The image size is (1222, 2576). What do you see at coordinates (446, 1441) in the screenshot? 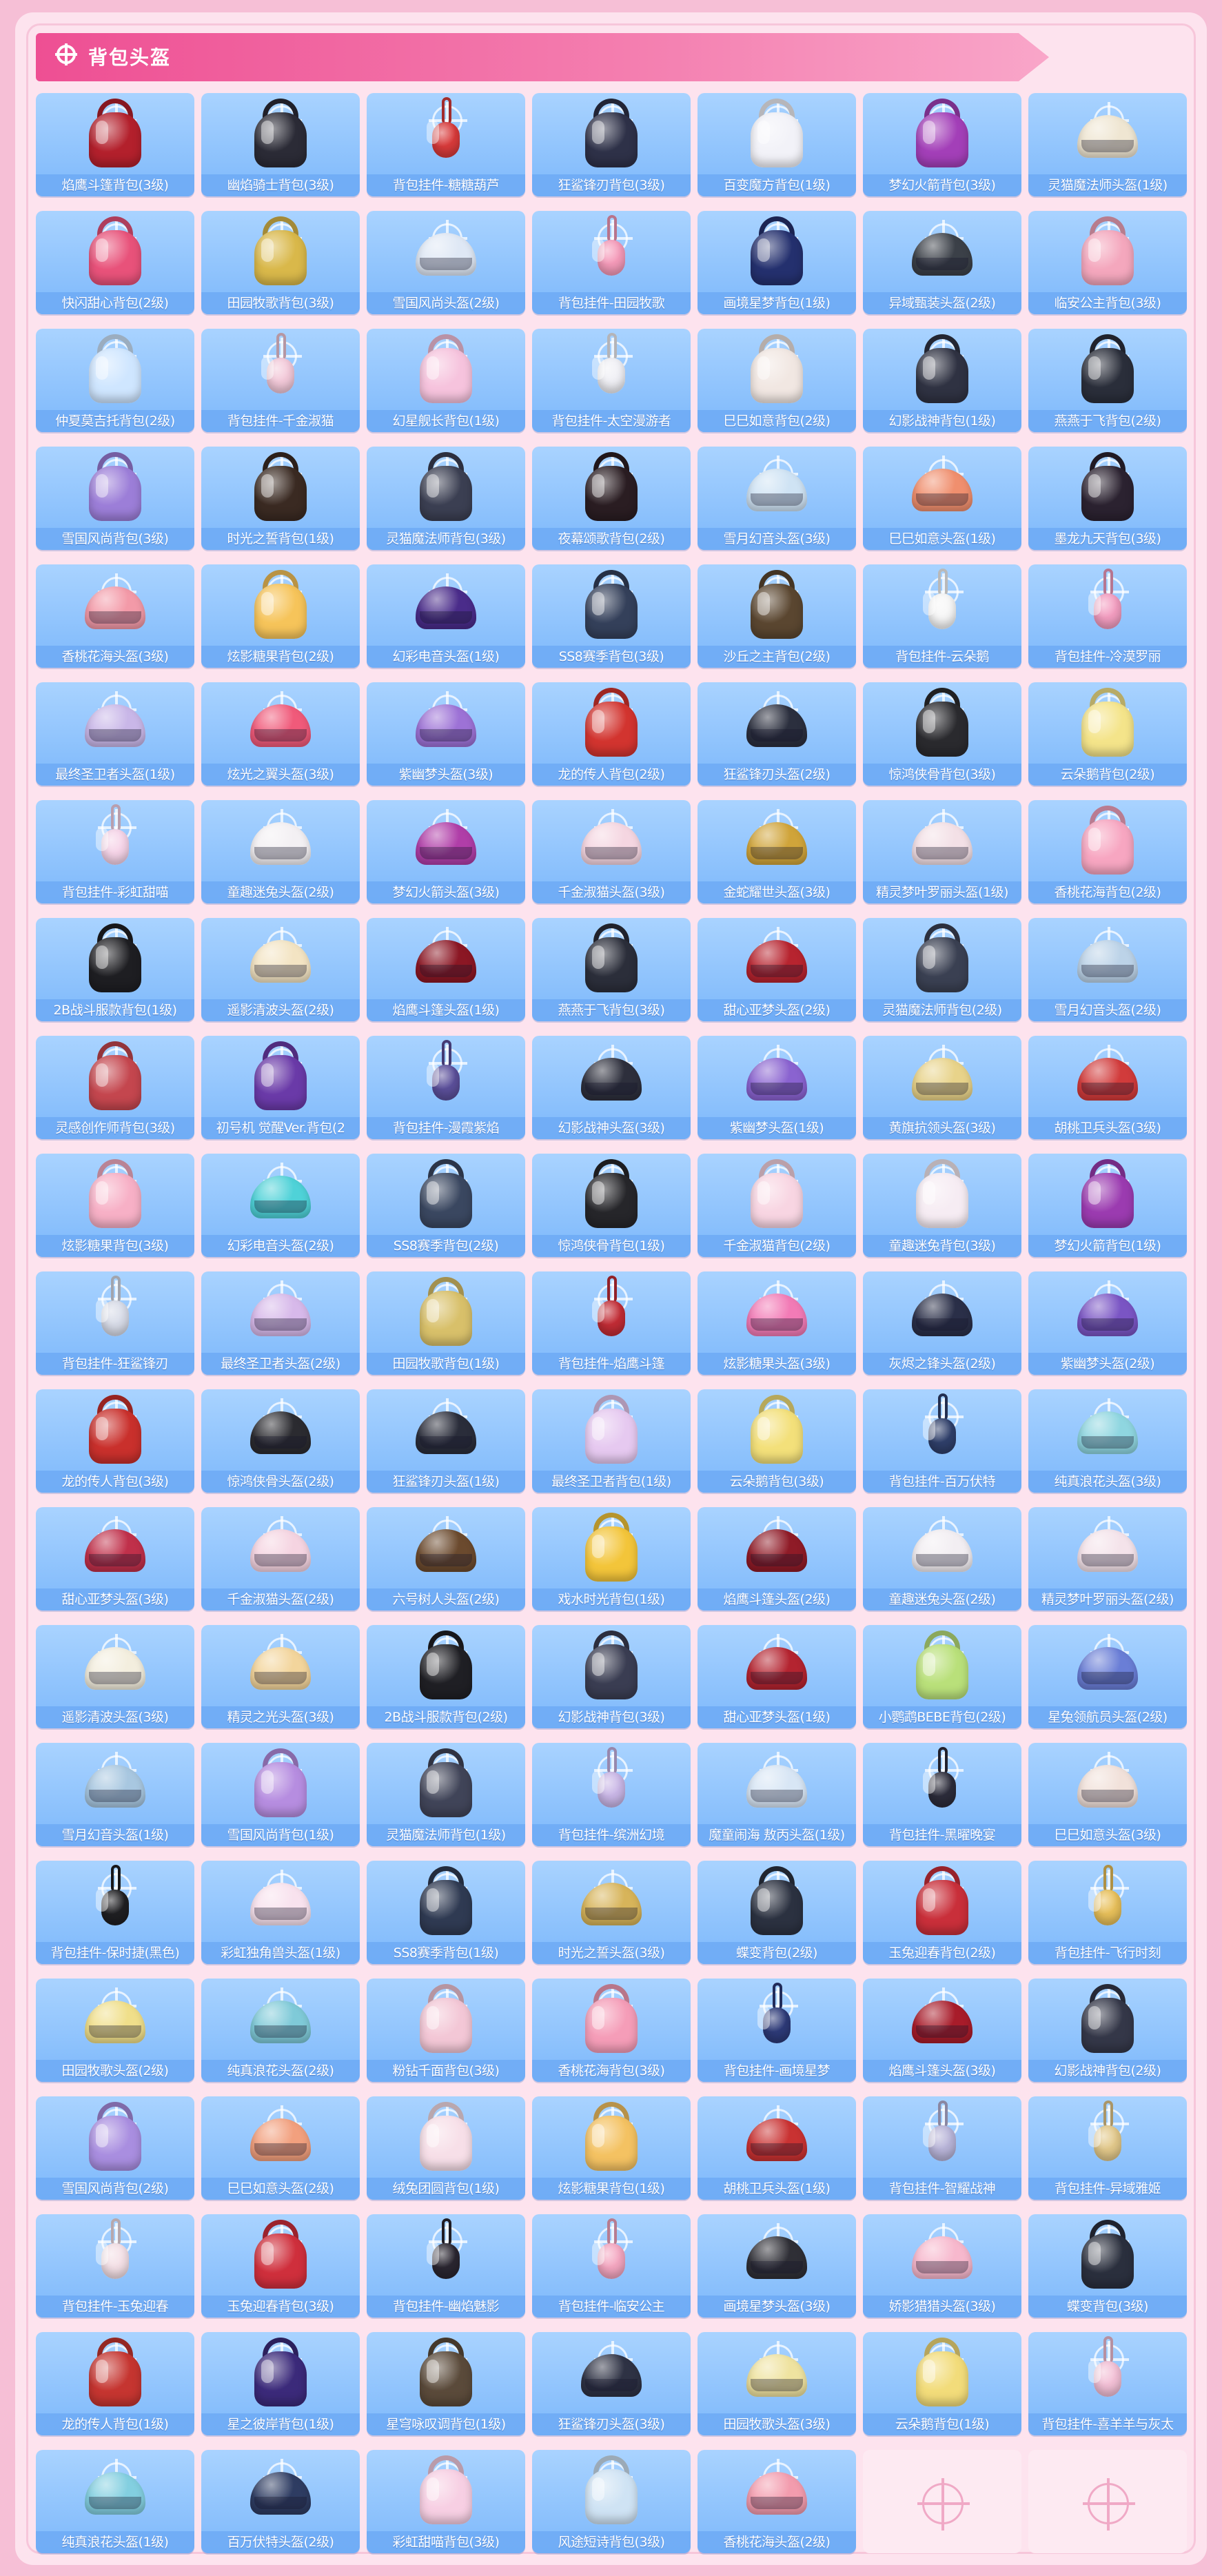
I see `item-tile: 狂鲨锋刃头盔(1级)` at bounding box center [446, 1441].